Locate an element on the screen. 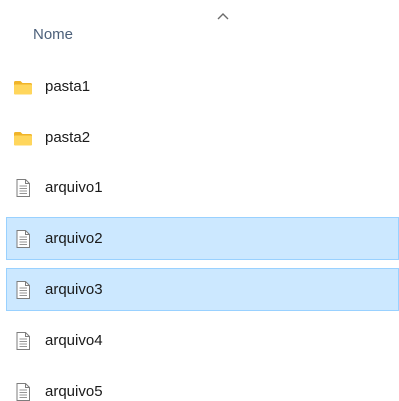 Image resolution: width=399 pixels, height=401 pixels. list-item-folder: pasta1 is located at coordinates (202, 86).